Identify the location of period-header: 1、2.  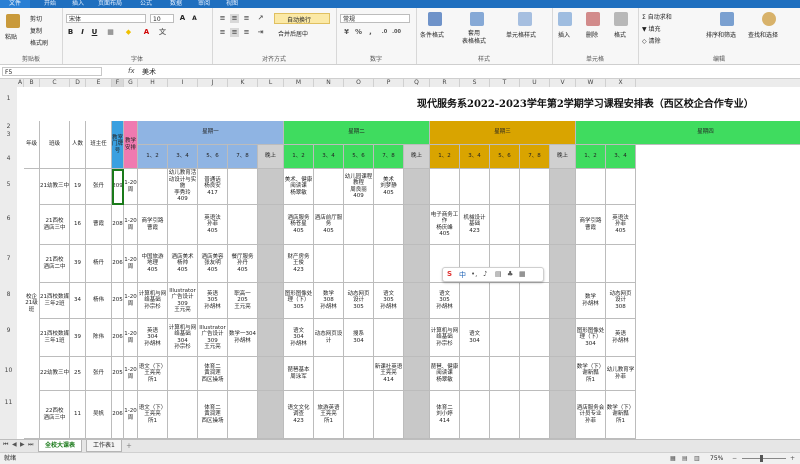
(591, 157).